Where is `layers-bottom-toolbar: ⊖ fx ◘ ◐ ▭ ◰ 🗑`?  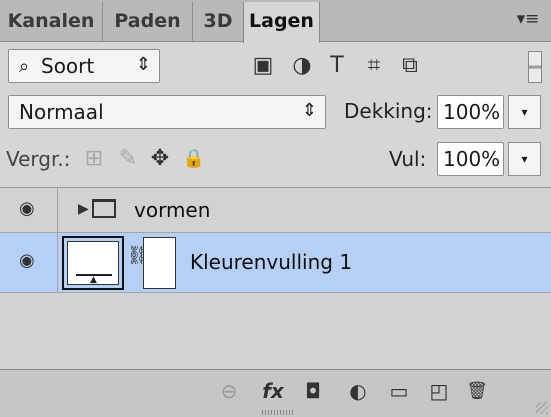 layers-bottom-toolbar: ⊖ fx ◘ ◐ ▭ ◰ 🗑 is located at coordinates (275, 393).